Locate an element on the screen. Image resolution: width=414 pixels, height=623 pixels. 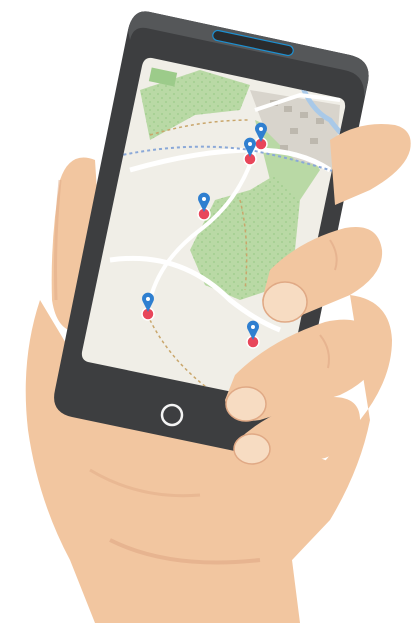
middle-finger-nail is located at coordinates (285, 302).